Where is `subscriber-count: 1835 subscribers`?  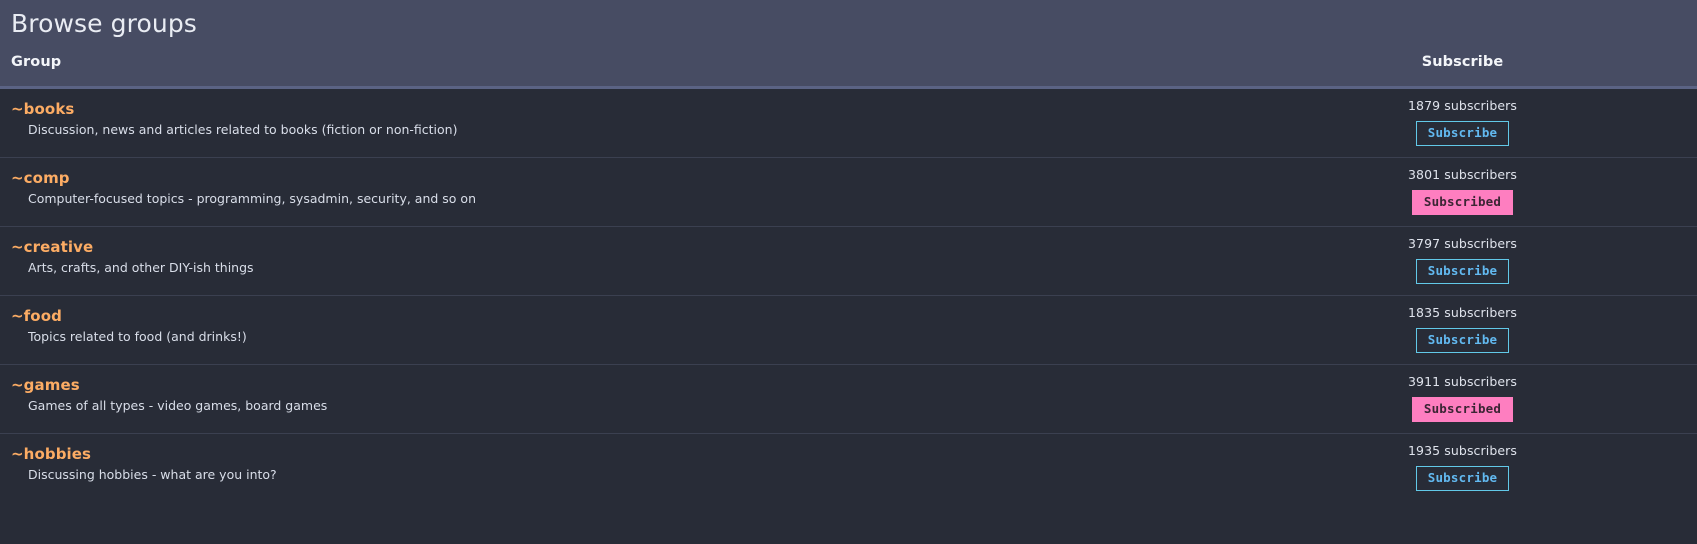
subscriber-count: 1835 subscribers is located at coordinates (1462, 312).